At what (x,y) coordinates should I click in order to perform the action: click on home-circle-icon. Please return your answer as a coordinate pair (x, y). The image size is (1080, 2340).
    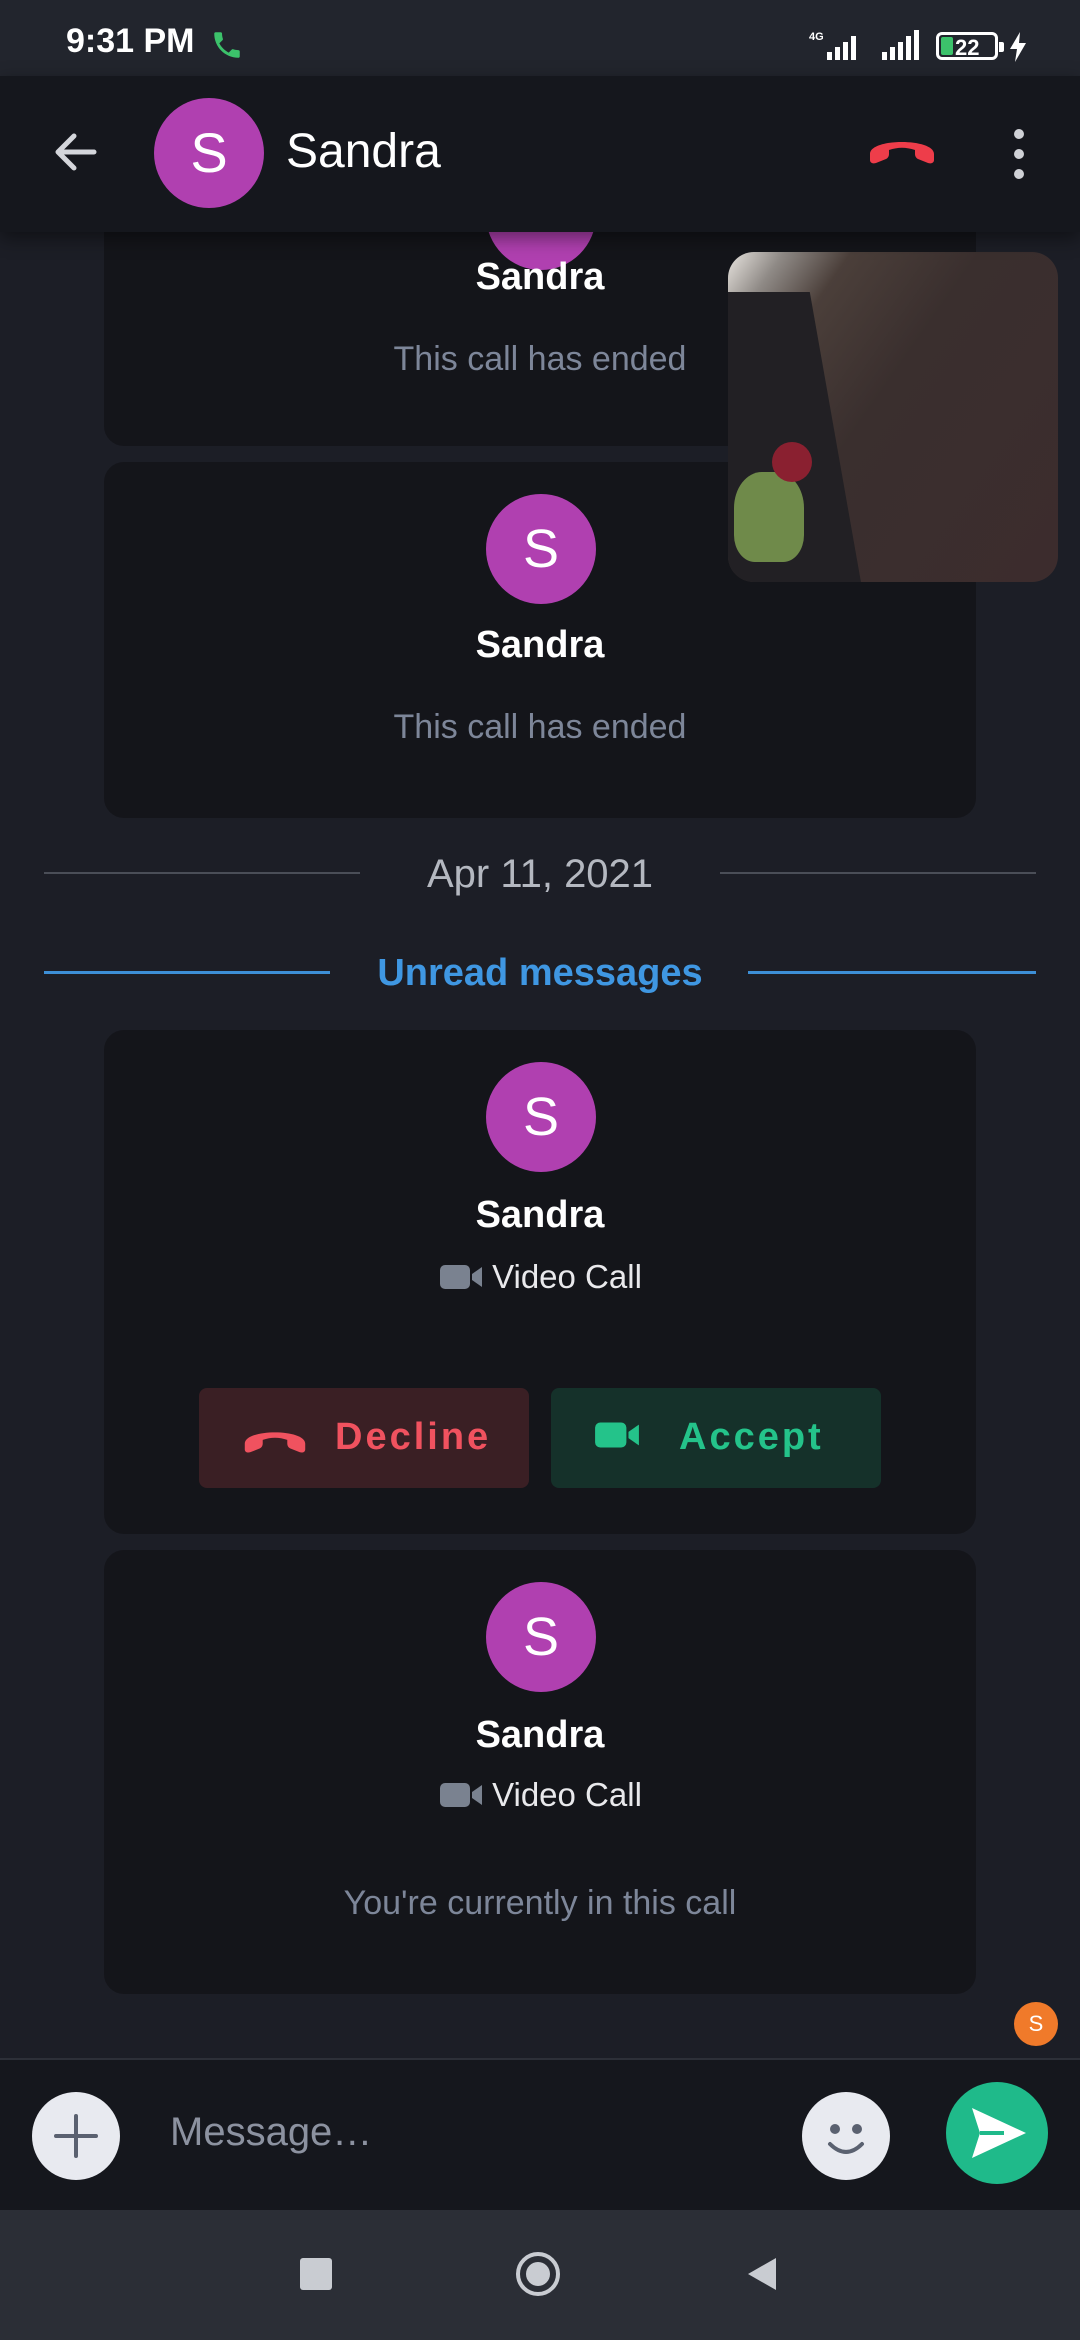
    Looking at the image, I should click on (538, 2274).